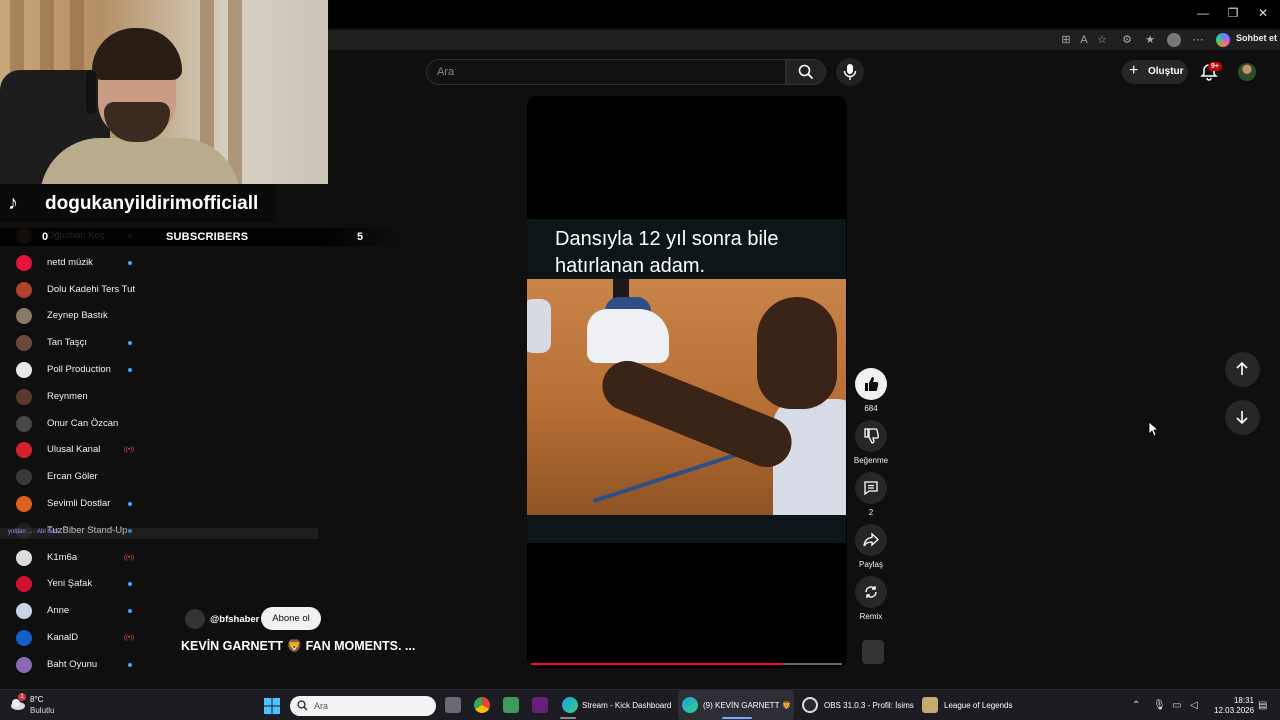 Image resolution: width=1280 pixels, height=720 pixels. I want to click on like-button, so click(871, 384).